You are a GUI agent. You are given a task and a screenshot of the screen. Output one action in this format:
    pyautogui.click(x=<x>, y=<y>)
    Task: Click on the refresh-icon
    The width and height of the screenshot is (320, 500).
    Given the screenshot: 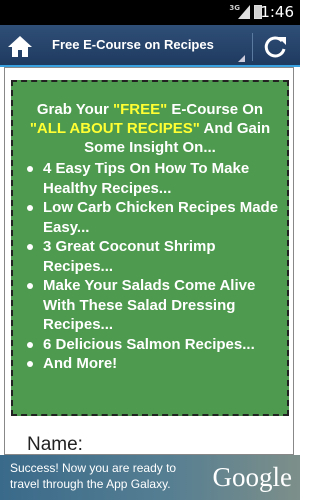 What is the action you would take?
    pyautogui.click(x=275, y=47)
    